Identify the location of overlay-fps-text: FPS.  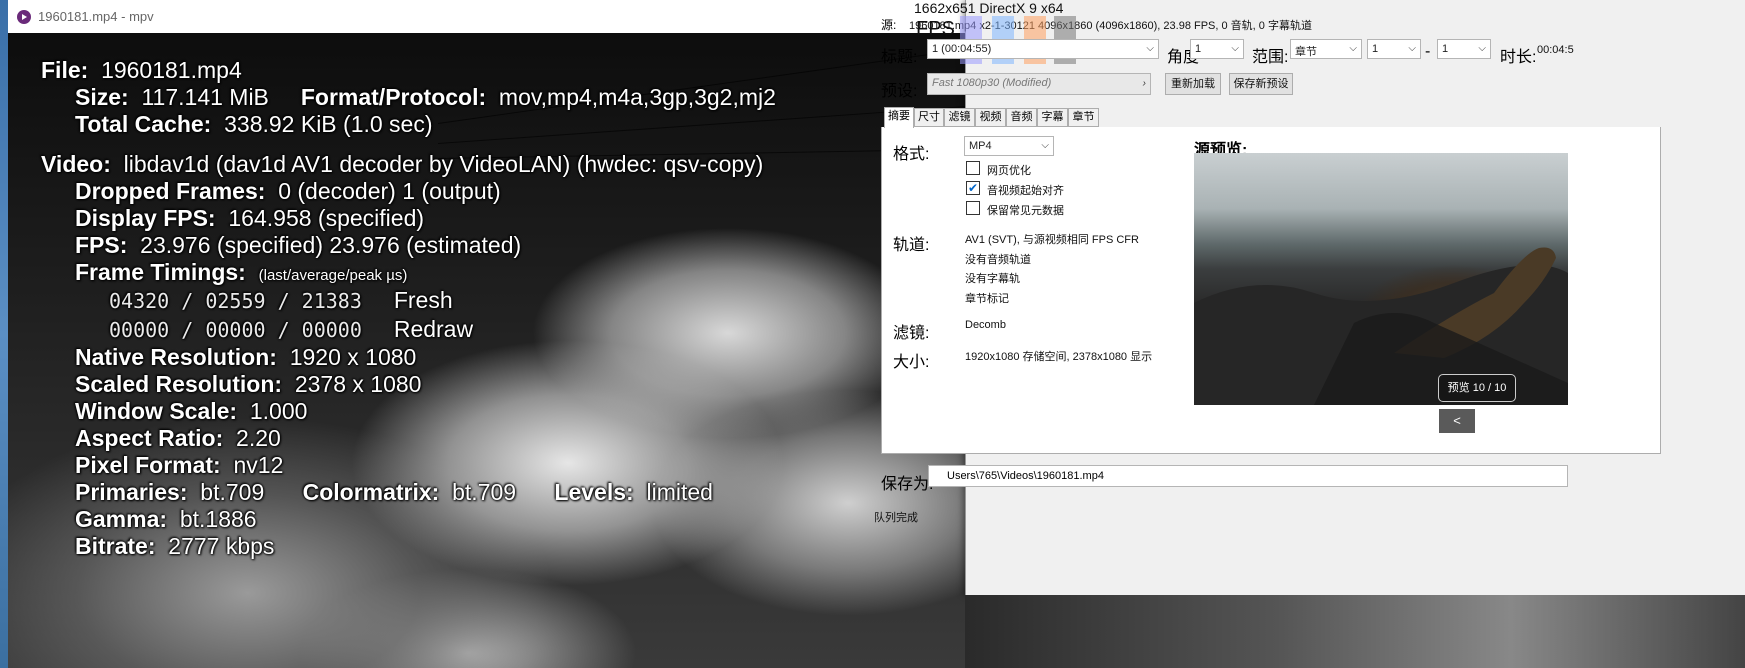
(935, 29).